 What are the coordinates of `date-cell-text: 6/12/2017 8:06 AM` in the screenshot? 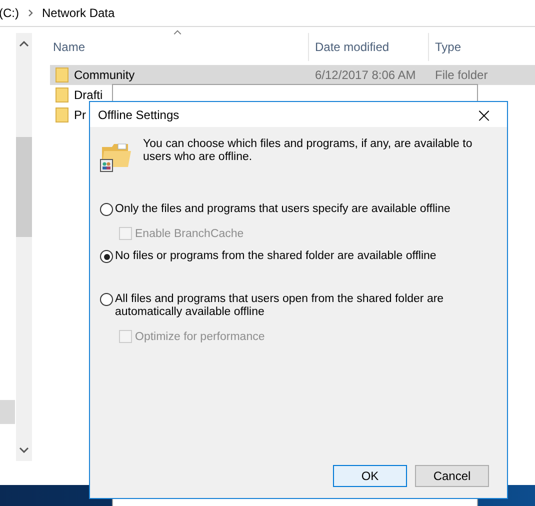 It's located at (365, 75).